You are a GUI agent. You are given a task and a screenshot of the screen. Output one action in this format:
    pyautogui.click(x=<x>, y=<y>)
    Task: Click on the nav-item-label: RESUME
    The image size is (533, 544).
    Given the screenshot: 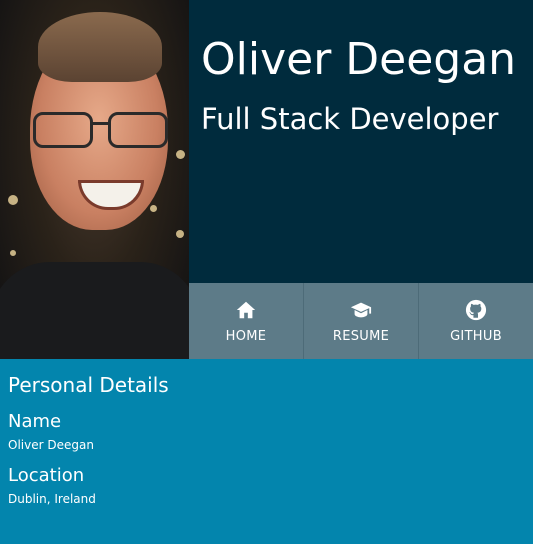 What is the action you would take?
    pyautogui.click(x=361, y=336)
    